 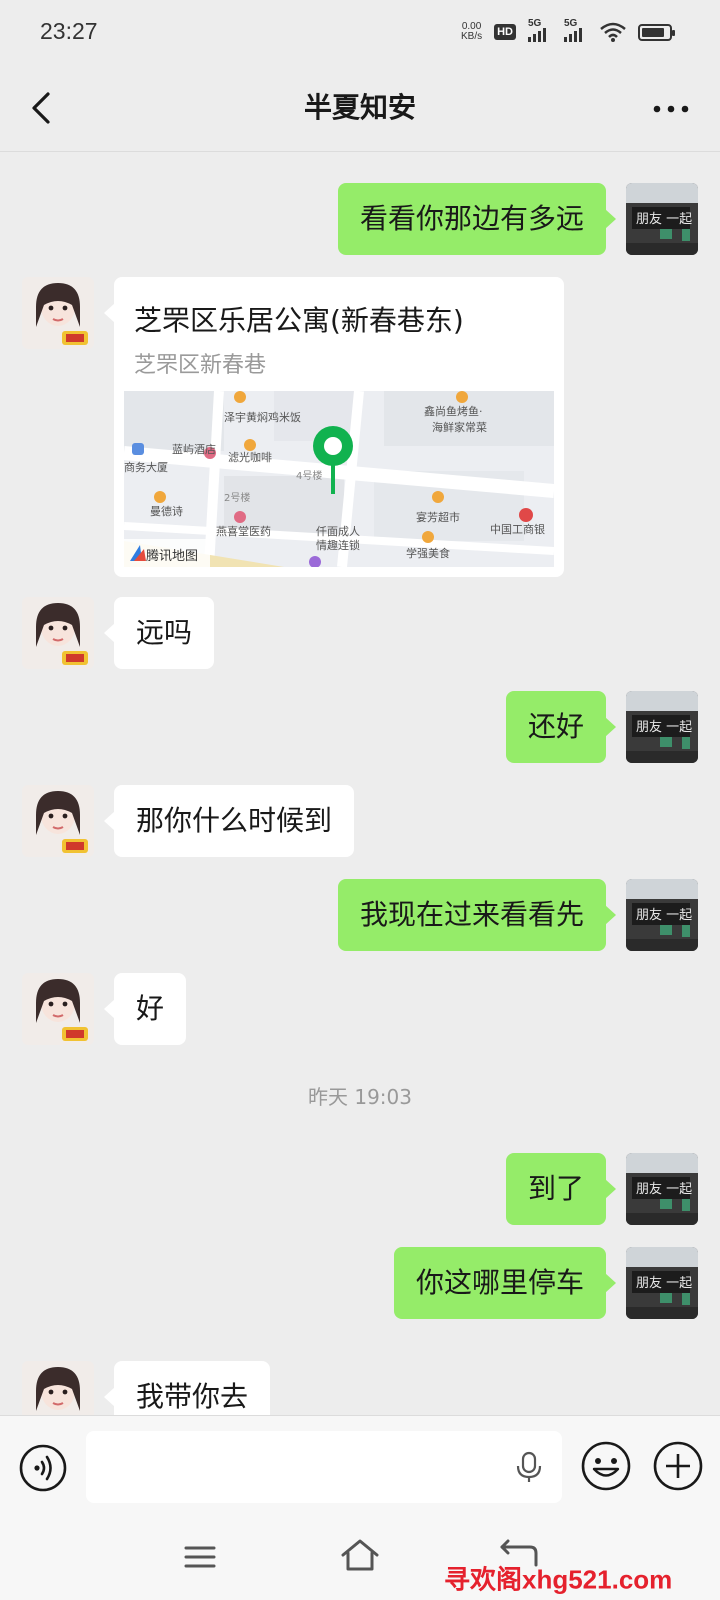 What do you see at coordinates (299, 320) in the screenshot?
I see `location-title: 芝罘区乐居公寓(新春巷东)` at bounding box center [299, 320].